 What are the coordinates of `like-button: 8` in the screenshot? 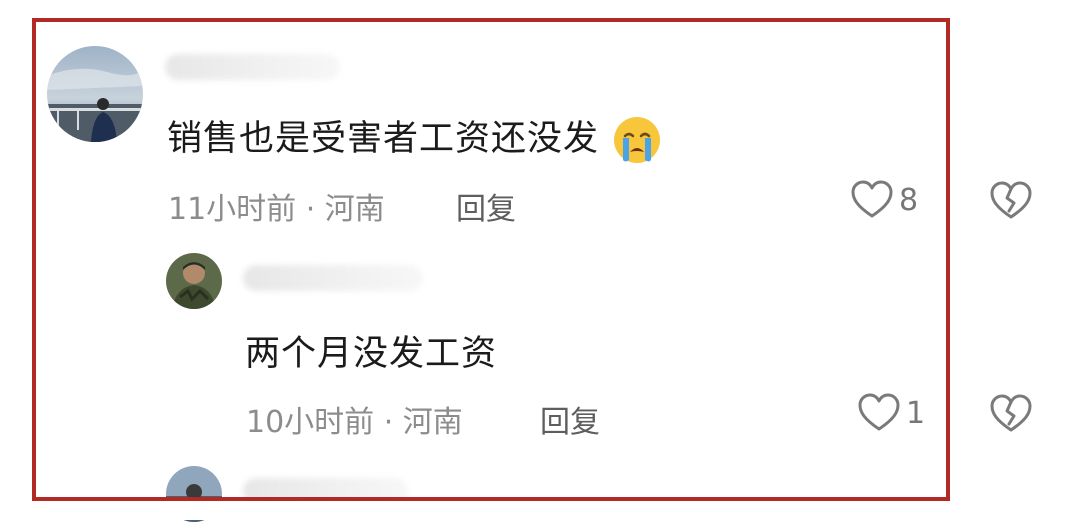 It's located at (884, 200).